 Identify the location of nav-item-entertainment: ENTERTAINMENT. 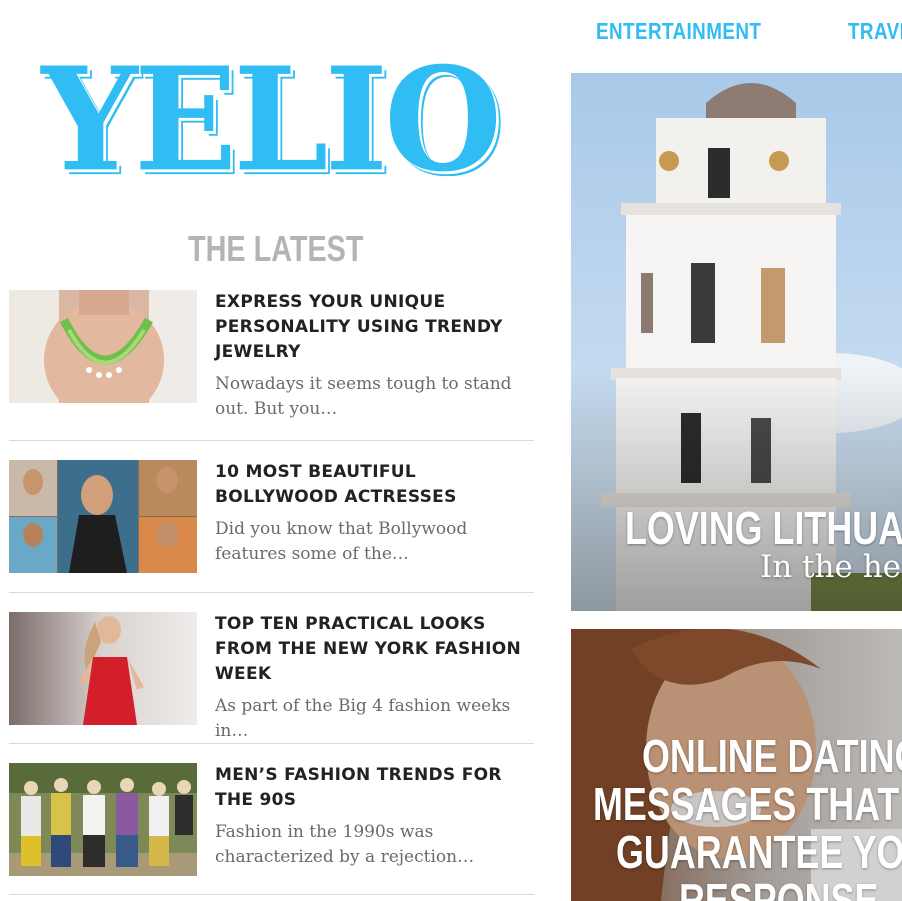
(678, 31).